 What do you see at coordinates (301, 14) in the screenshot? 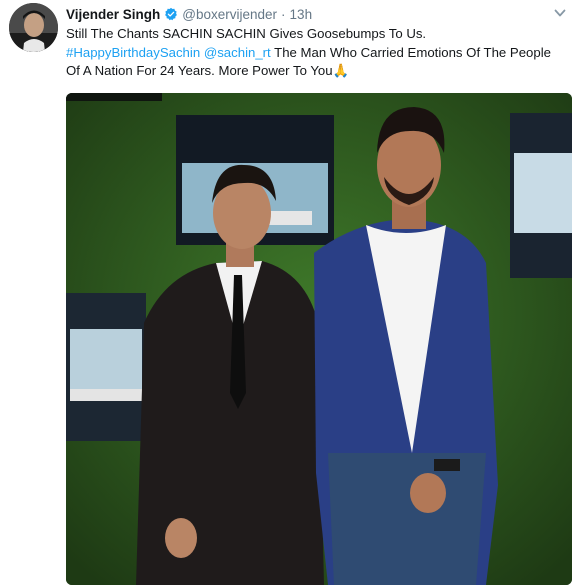
I see `tweet-timestamp: 13h` at bounding box center [301, 14].